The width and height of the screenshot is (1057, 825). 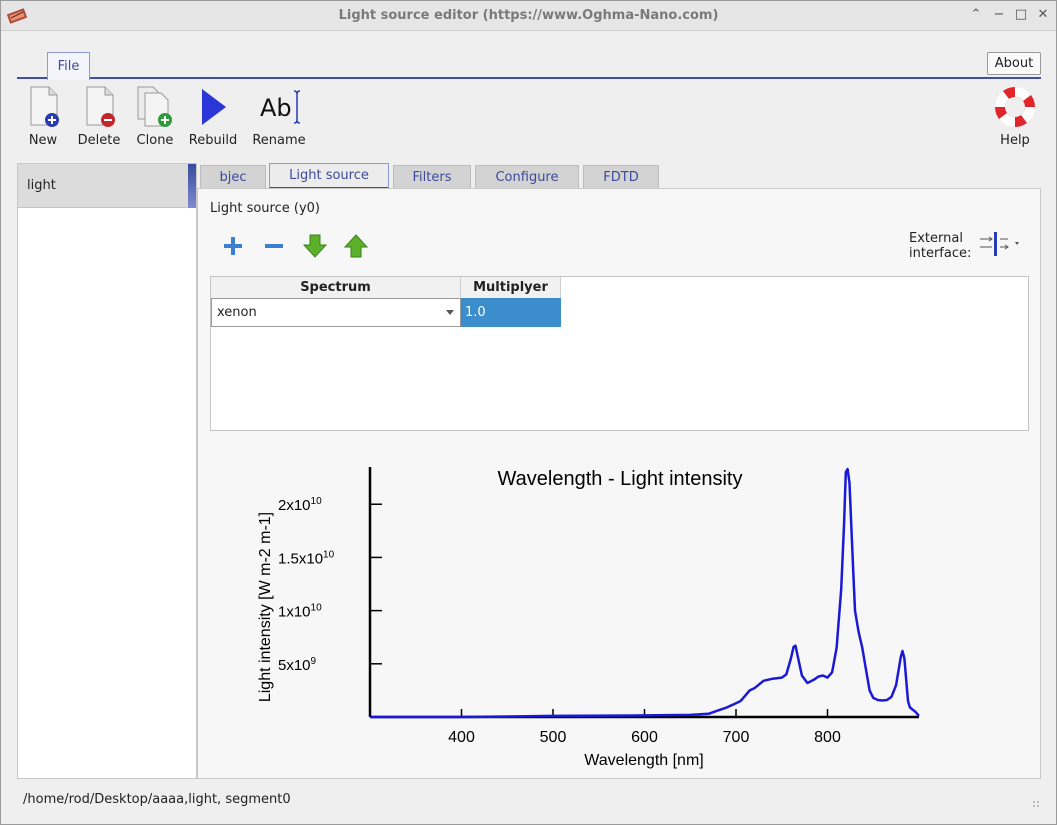 What do you see at coordinates (999, 15) in the screenshot?
I see `minimize-icon: −` at bounding box center [999, 15].